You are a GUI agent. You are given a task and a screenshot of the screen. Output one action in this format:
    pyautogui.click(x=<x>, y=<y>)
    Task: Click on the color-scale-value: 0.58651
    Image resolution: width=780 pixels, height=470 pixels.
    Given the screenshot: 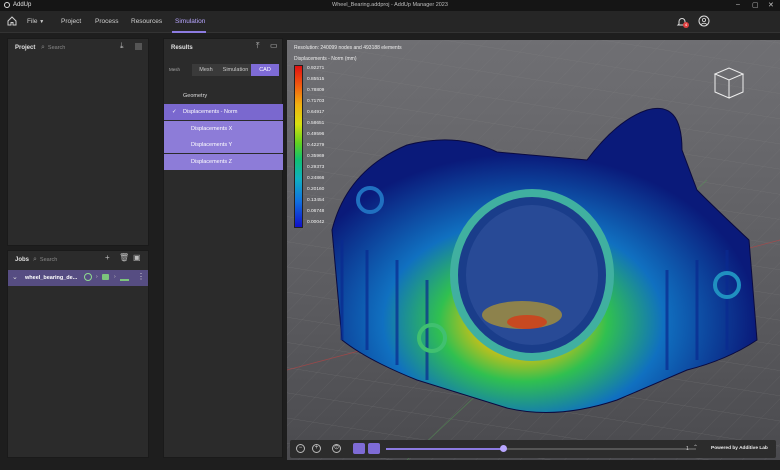 What is the action you would take?
    pyautogui.click(x=316, y=123)
    